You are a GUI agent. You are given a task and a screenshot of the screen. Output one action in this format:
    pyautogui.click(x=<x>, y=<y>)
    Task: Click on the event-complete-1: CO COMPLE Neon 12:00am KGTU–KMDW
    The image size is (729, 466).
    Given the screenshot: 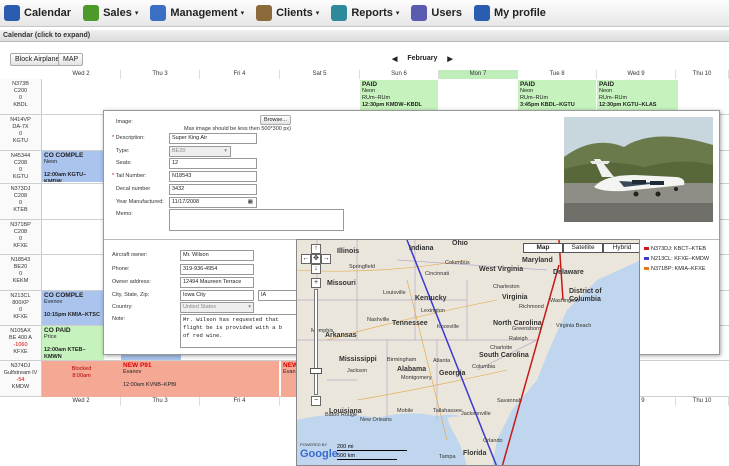 What is the action you would take?
    pyautogui.click(x=73, y=166)
    